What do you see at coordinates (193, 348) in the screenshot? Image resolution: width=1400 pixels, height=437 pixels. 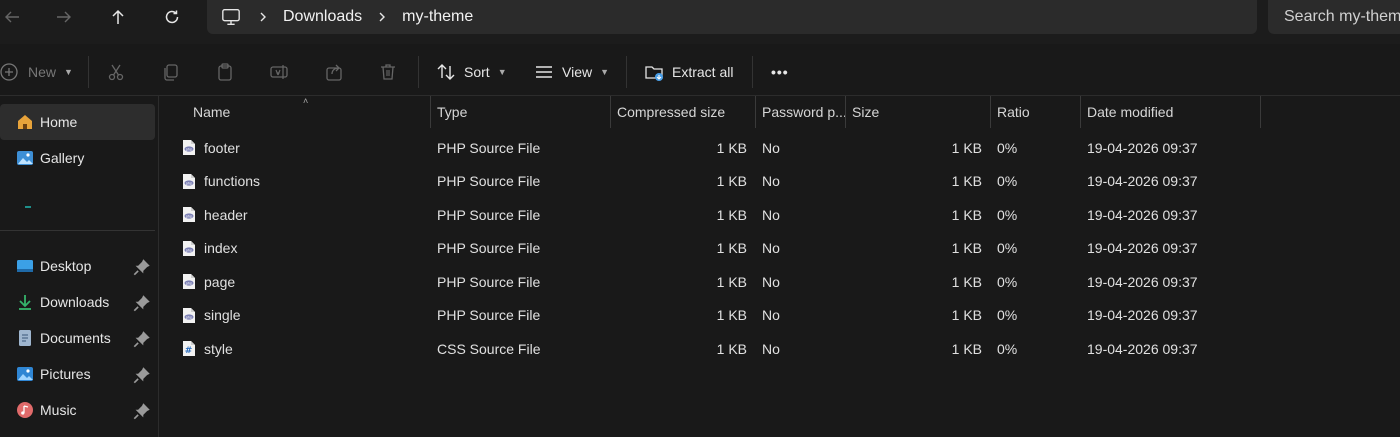 I see `css-file-icon: #` at bounding box center [193, 348].